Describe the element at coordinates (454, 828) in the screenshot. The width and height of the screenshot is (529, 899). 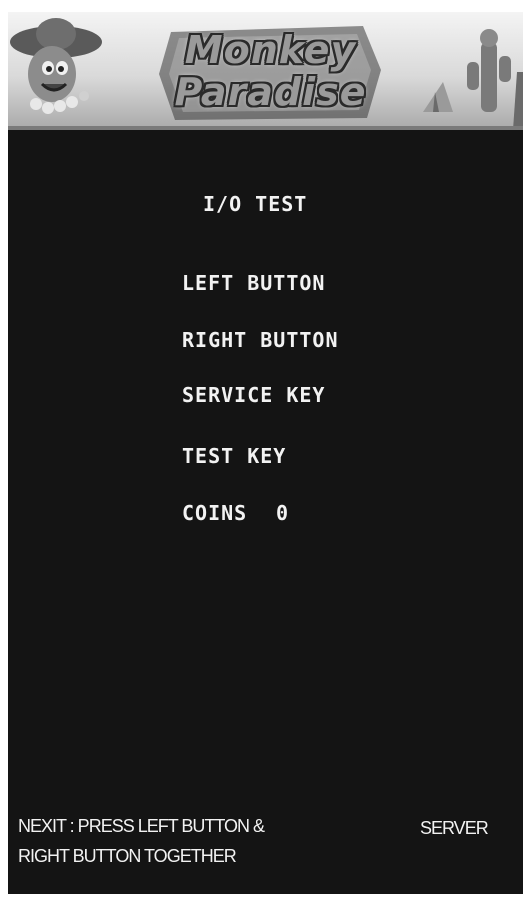
I see `server-mode-label: SERVER` at that location.